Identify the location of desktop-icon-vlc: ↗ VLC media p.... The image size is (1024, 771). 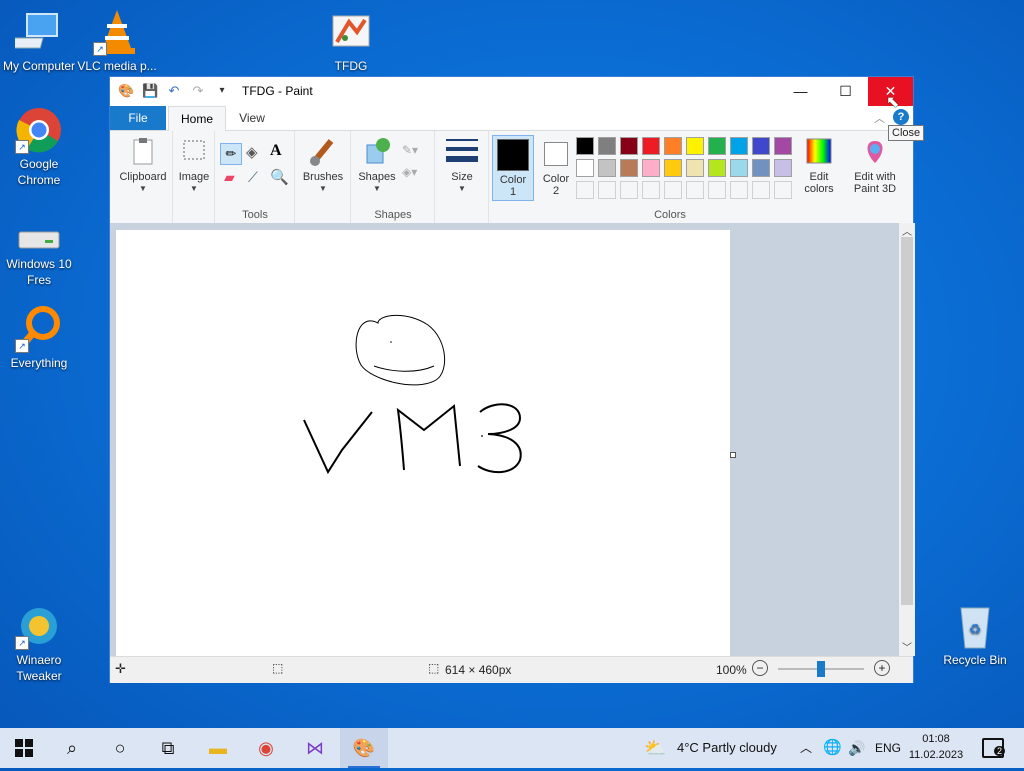
(117, 41).